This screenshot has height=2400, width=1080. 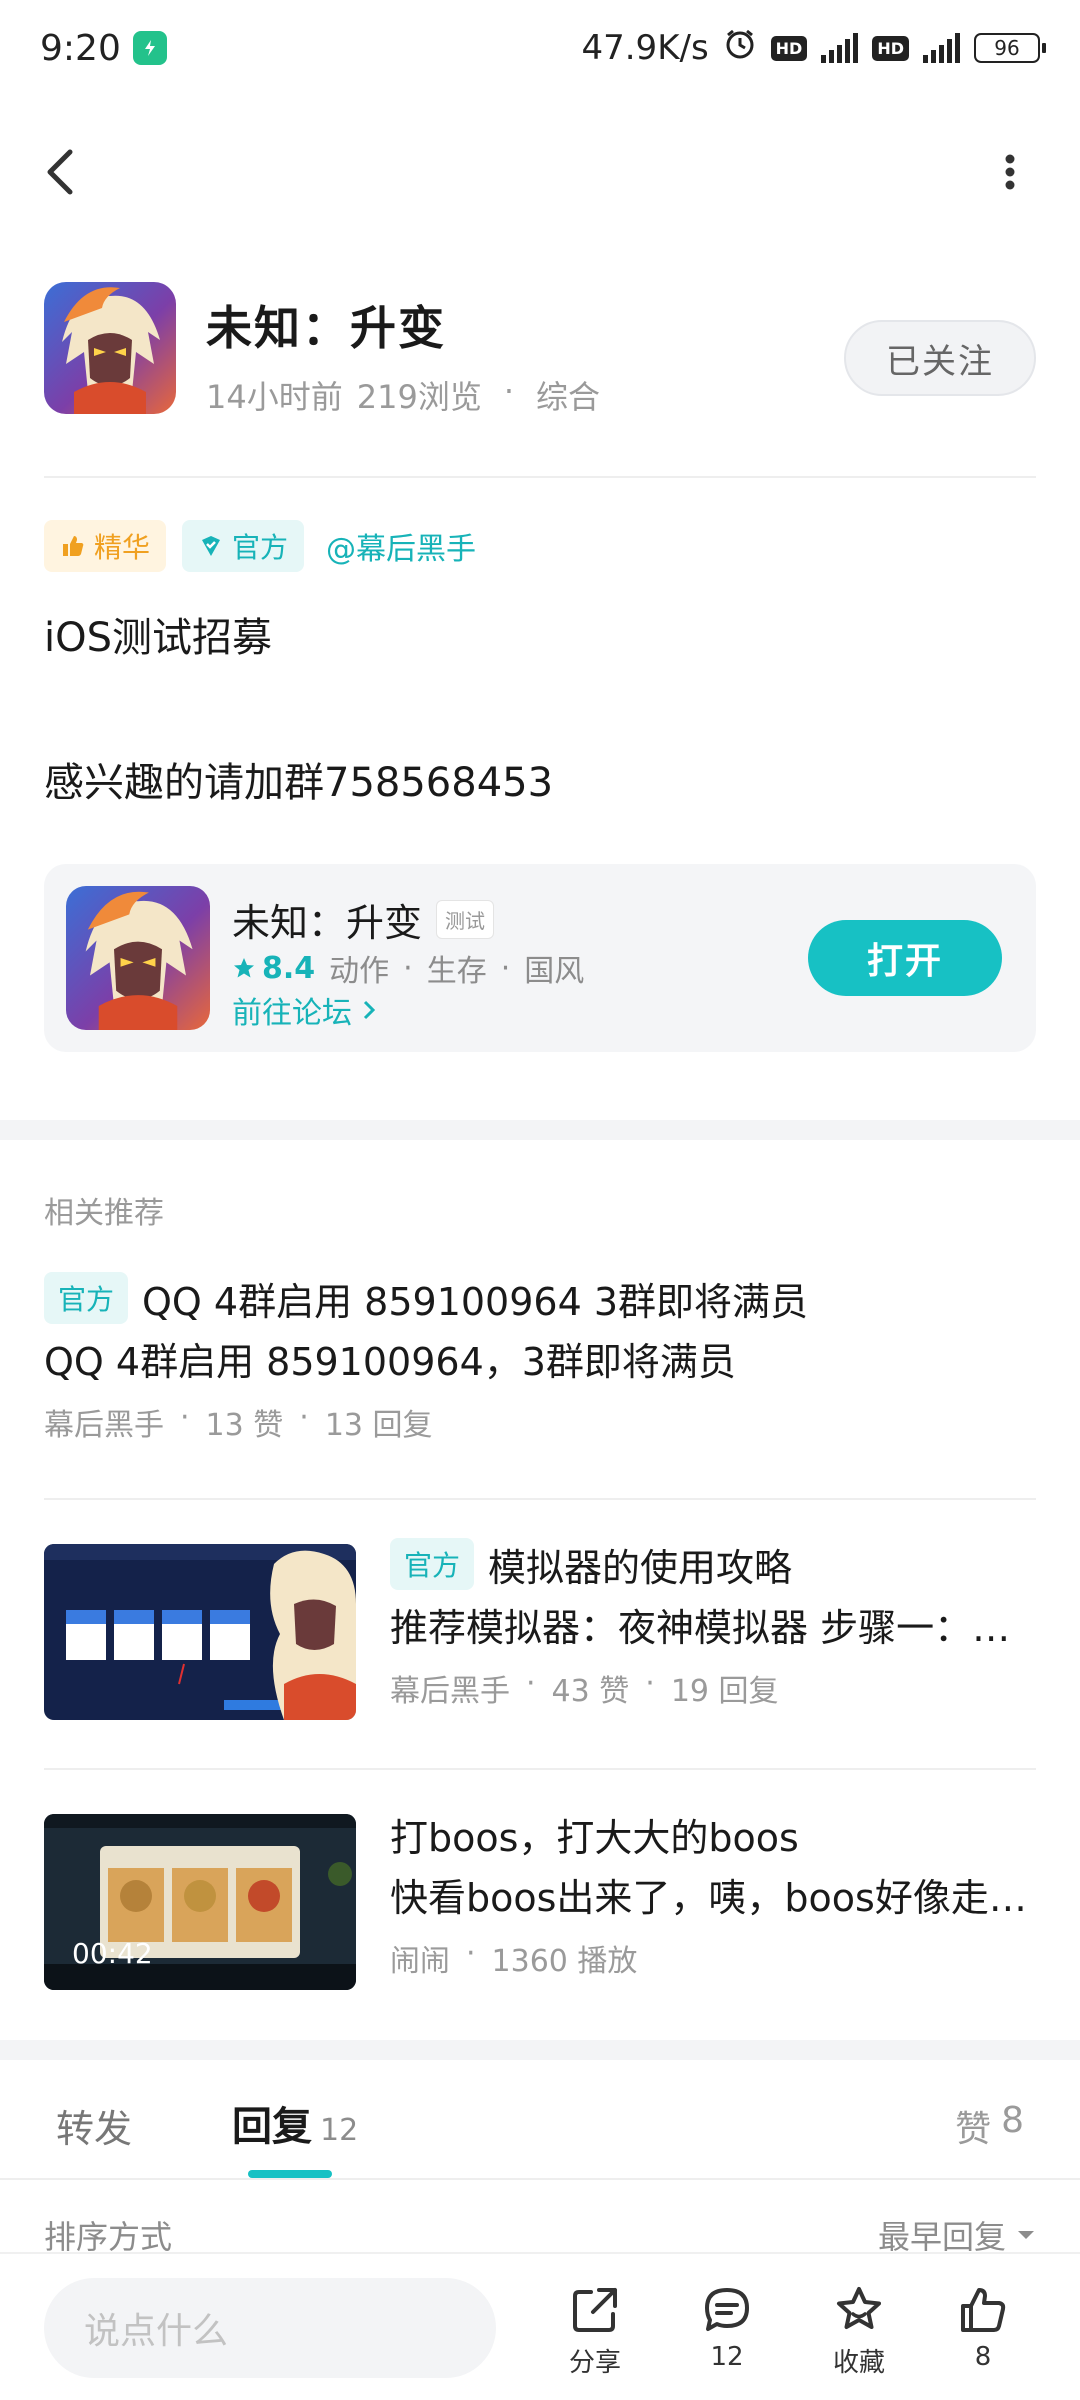 I want to click on tab-forward: 转发, so click(x=94, y=2125).